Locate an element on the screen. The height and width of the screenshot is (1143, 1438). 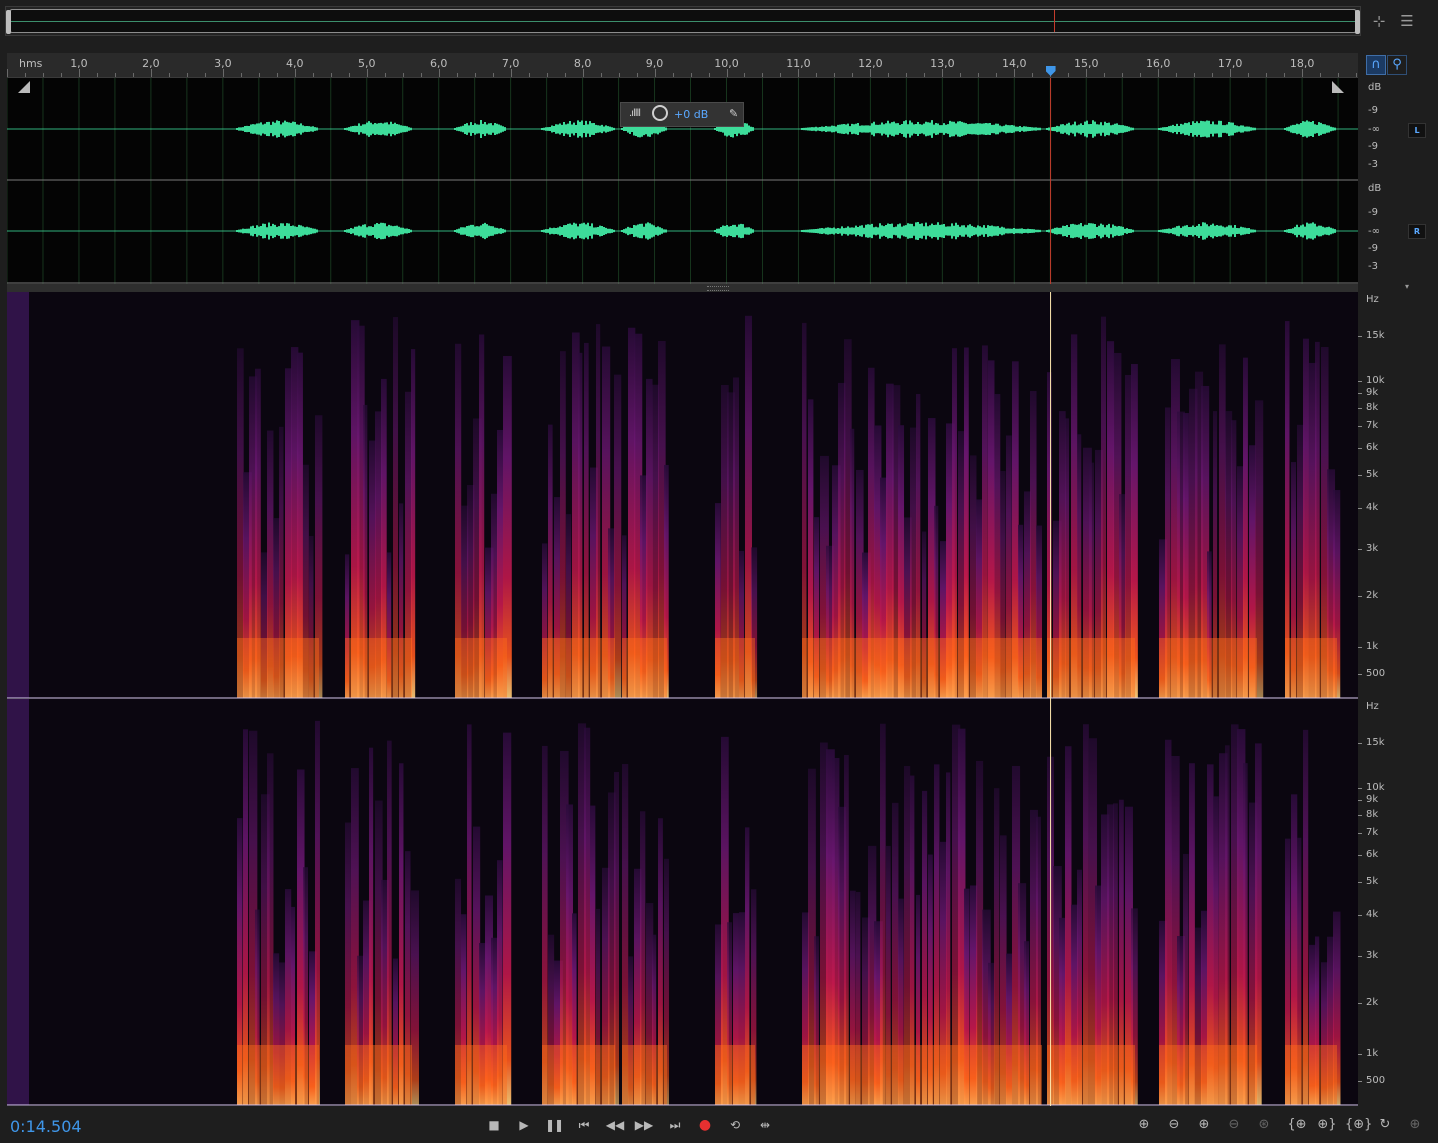
pin-icon: ✎ is located at coordinates (733, 113).